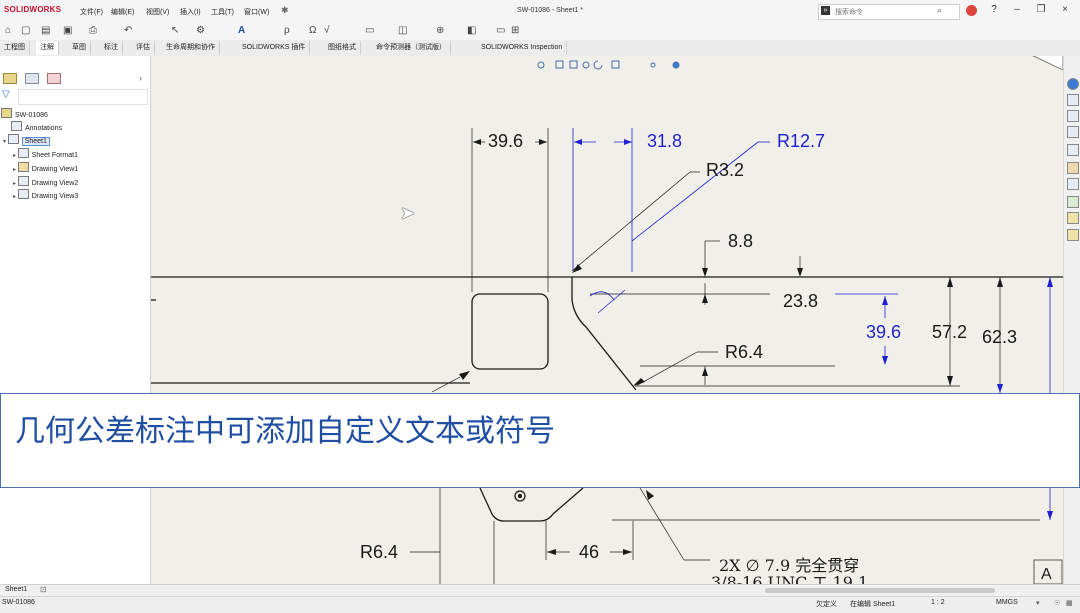  Describe the element at coordinates (175, 30) in the screenshot. I see `select-icon: ↖` at that location.